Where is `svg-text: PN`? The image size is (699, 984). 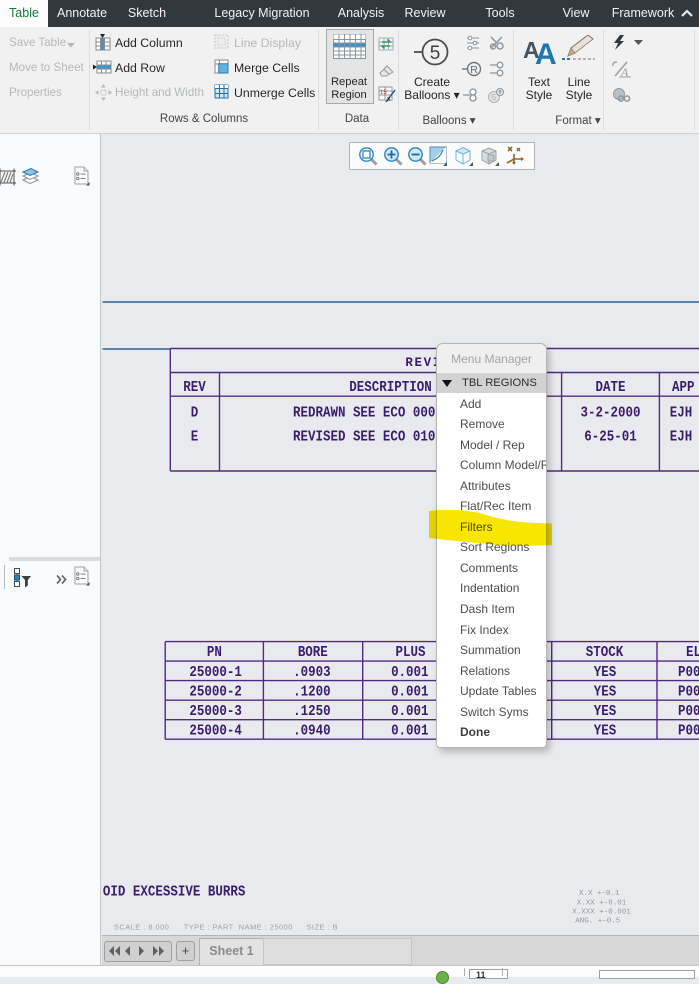
svg-text: PN is located at coordinates (214, 653).